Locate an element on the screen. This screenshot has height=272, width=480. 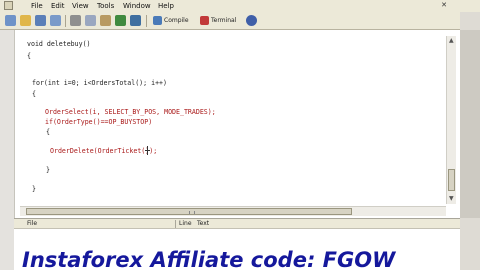
code-line: void deletebuy() is located at coordinates (59, 44).